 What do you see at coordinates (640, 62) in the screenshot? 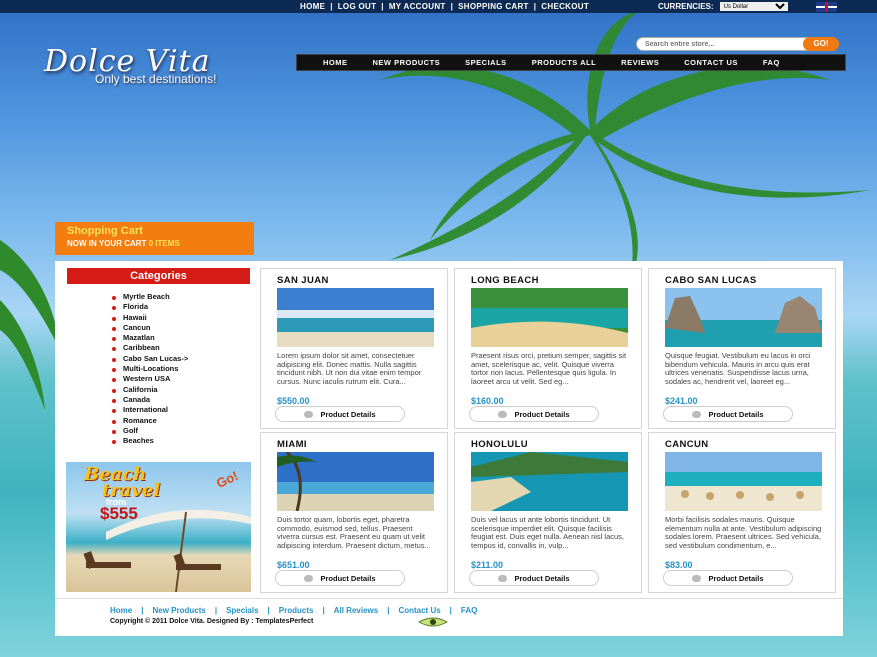
I see `nav-reviews: REVIEWS` at bounding box center [640, 62].